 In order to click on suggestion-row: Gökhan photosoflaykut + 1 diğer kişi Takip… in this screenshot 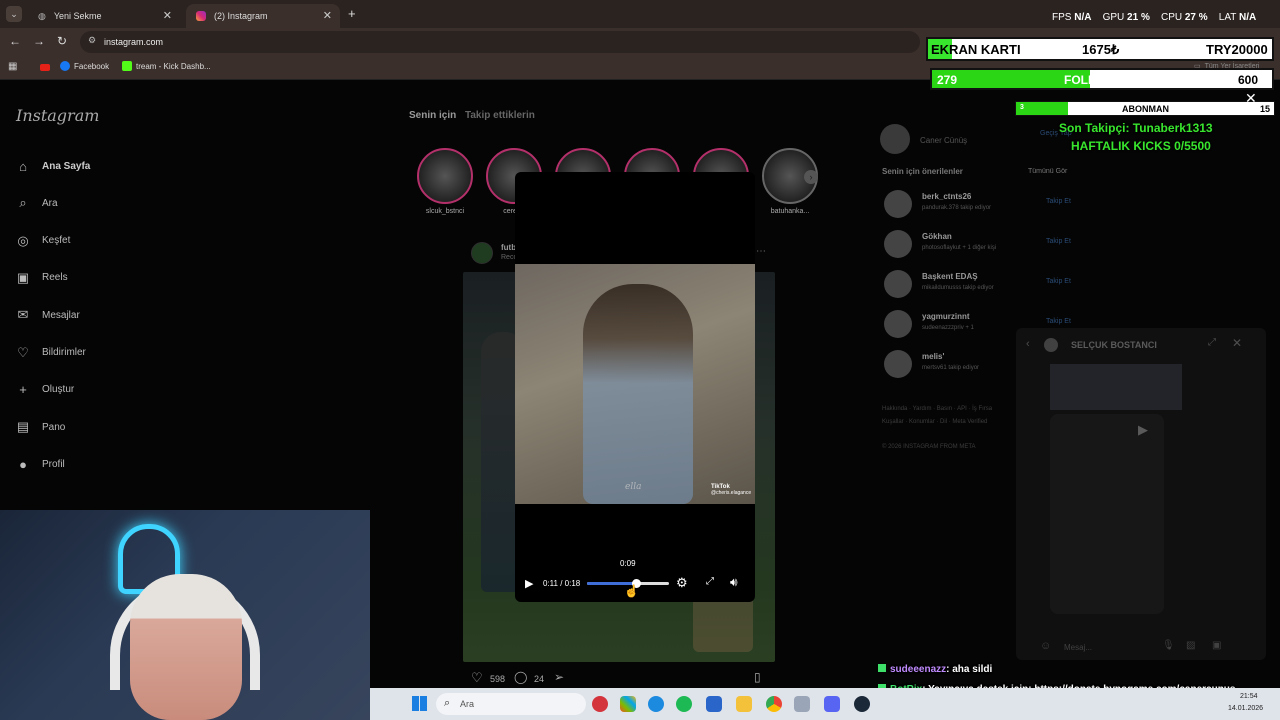, I will do `click(984, 244)`.